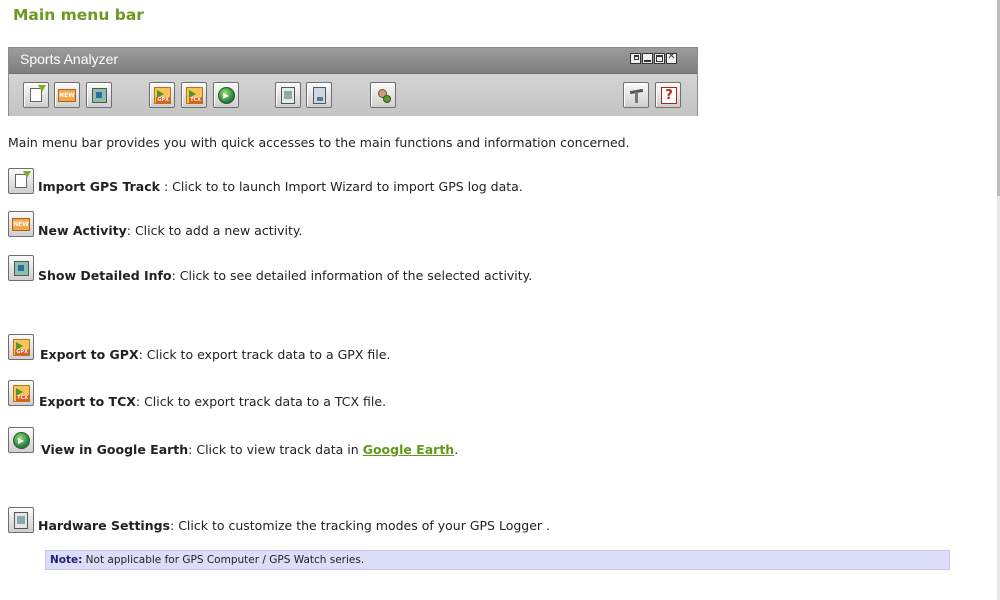  What do you see at coordinates (105, 275) in the screenshot?
I see `item-label: Show Detailed Info` at bounding box center [105, 275].